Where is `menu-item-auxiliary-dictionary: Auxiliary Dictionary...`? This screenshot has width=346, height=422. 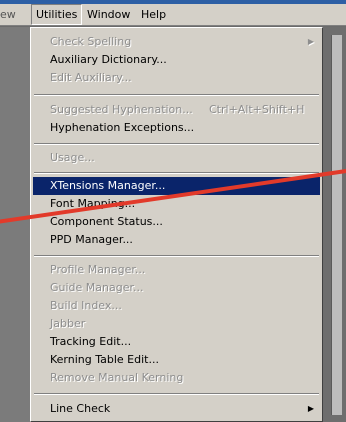
menu-item-auxiliary-dictionary: Auxiliary Dictionary... is located at coordinates (176, 60).